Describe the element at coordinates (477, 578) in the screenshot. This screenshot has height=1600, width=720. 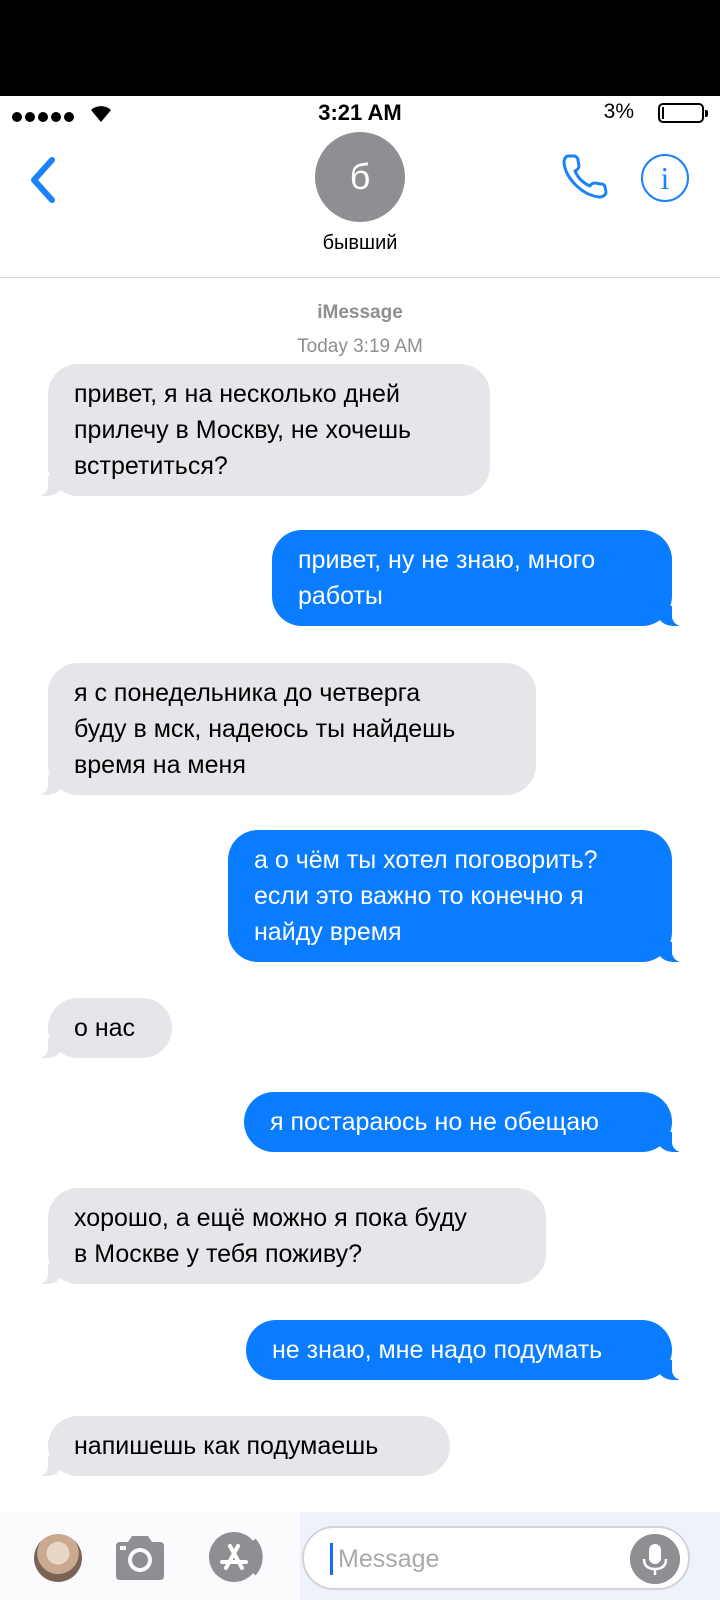
I see `outgoing-message-bubble: привет, ну не знаю, много работы` at that location.